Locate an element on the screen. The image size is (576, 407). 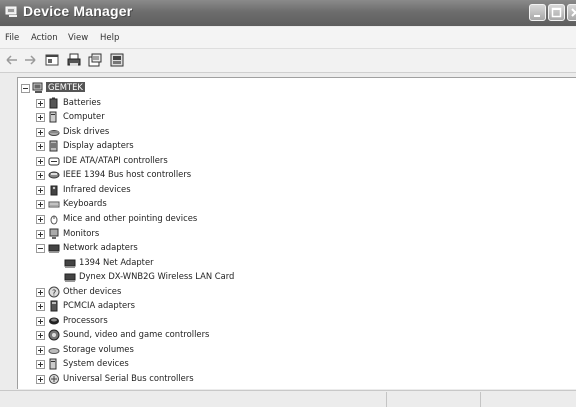
menu-action: Action is located at coordinates (44, 38).